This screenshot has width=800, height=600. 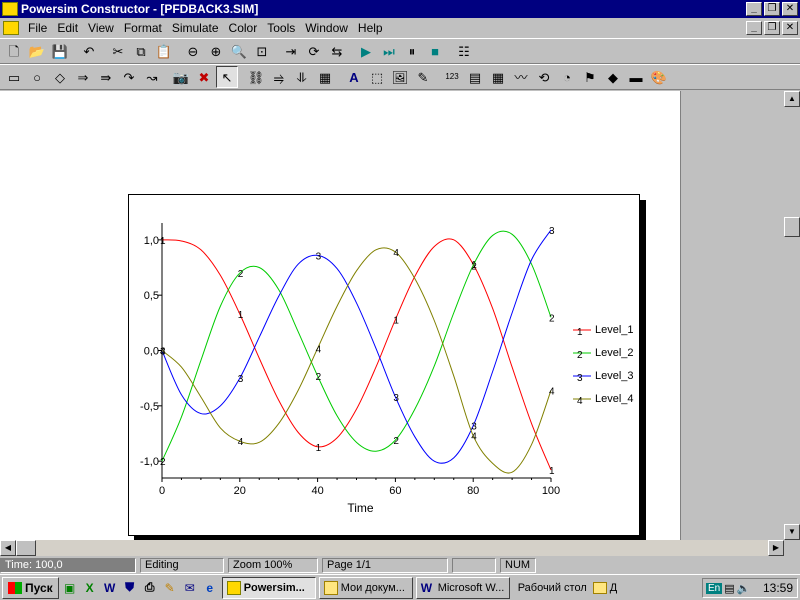 I want to click on pencil-quicklaunch-icon: ✎, so click(x=170, y=588).